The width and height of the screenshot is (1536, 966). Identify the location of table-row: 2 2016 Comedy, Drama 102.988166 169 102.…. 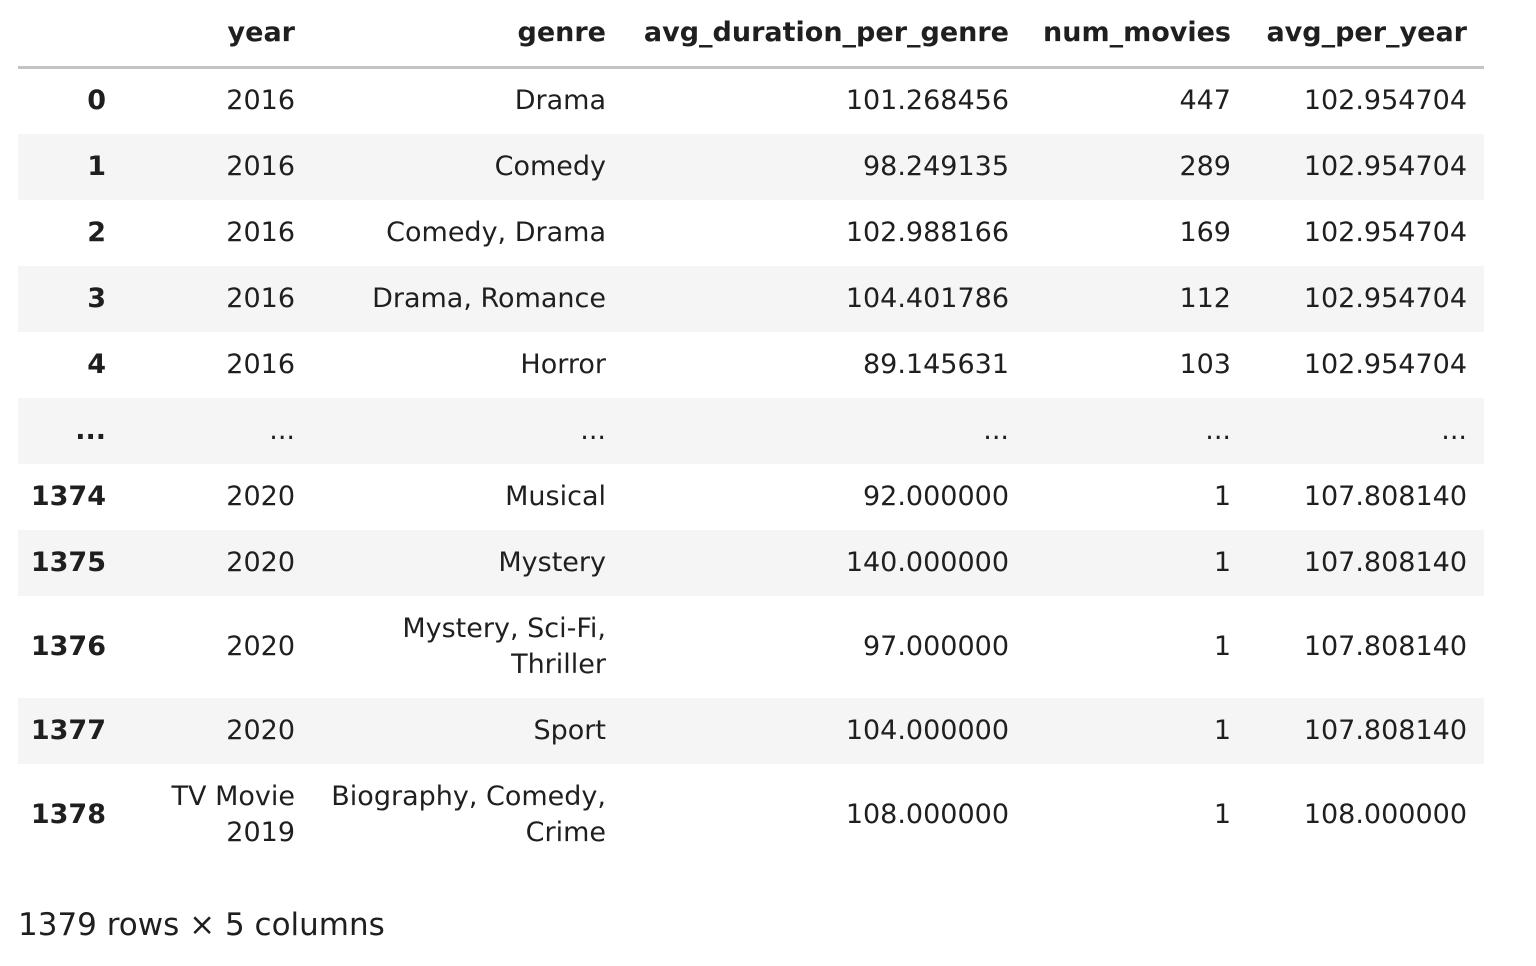
(751, 233).